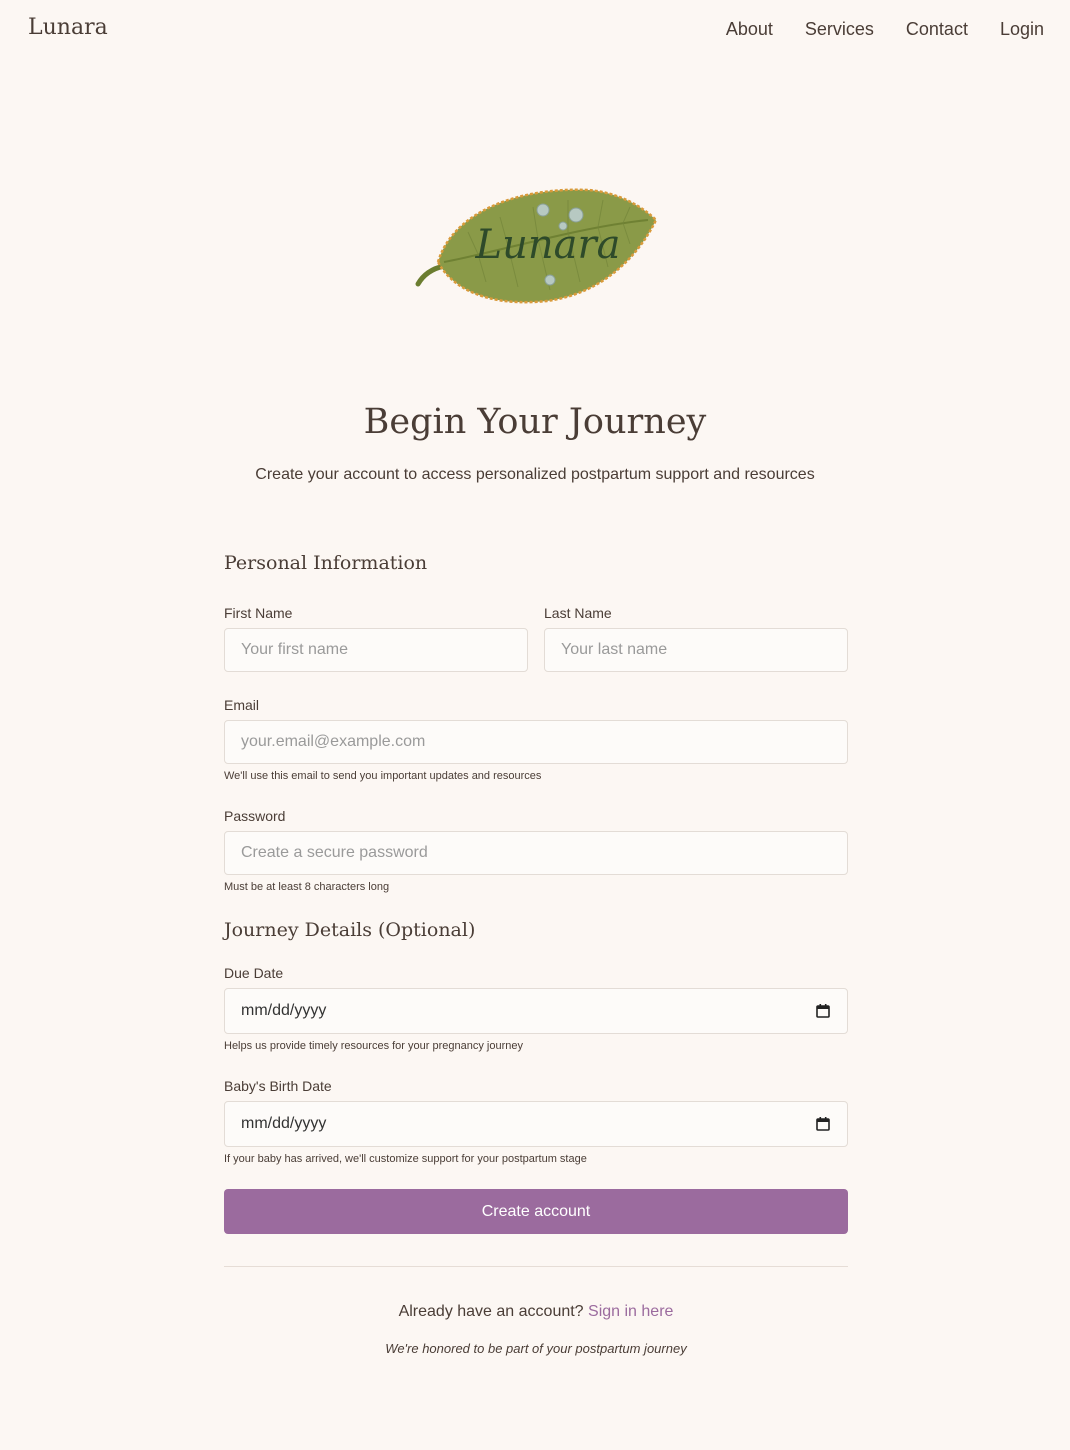 The image size is (1070, 1450). What do you see at coordinates (536, 1124) in the screenshot?
I see `birth-date-input: mm/dd/yyyy` at bounding box center [536, 1124].